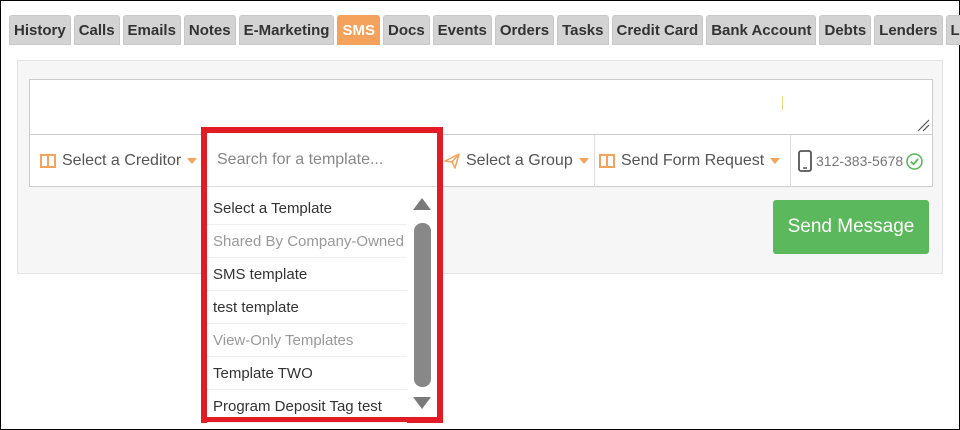  I want to click on select-group-dropdown: Select a Group, so click(517, 161).